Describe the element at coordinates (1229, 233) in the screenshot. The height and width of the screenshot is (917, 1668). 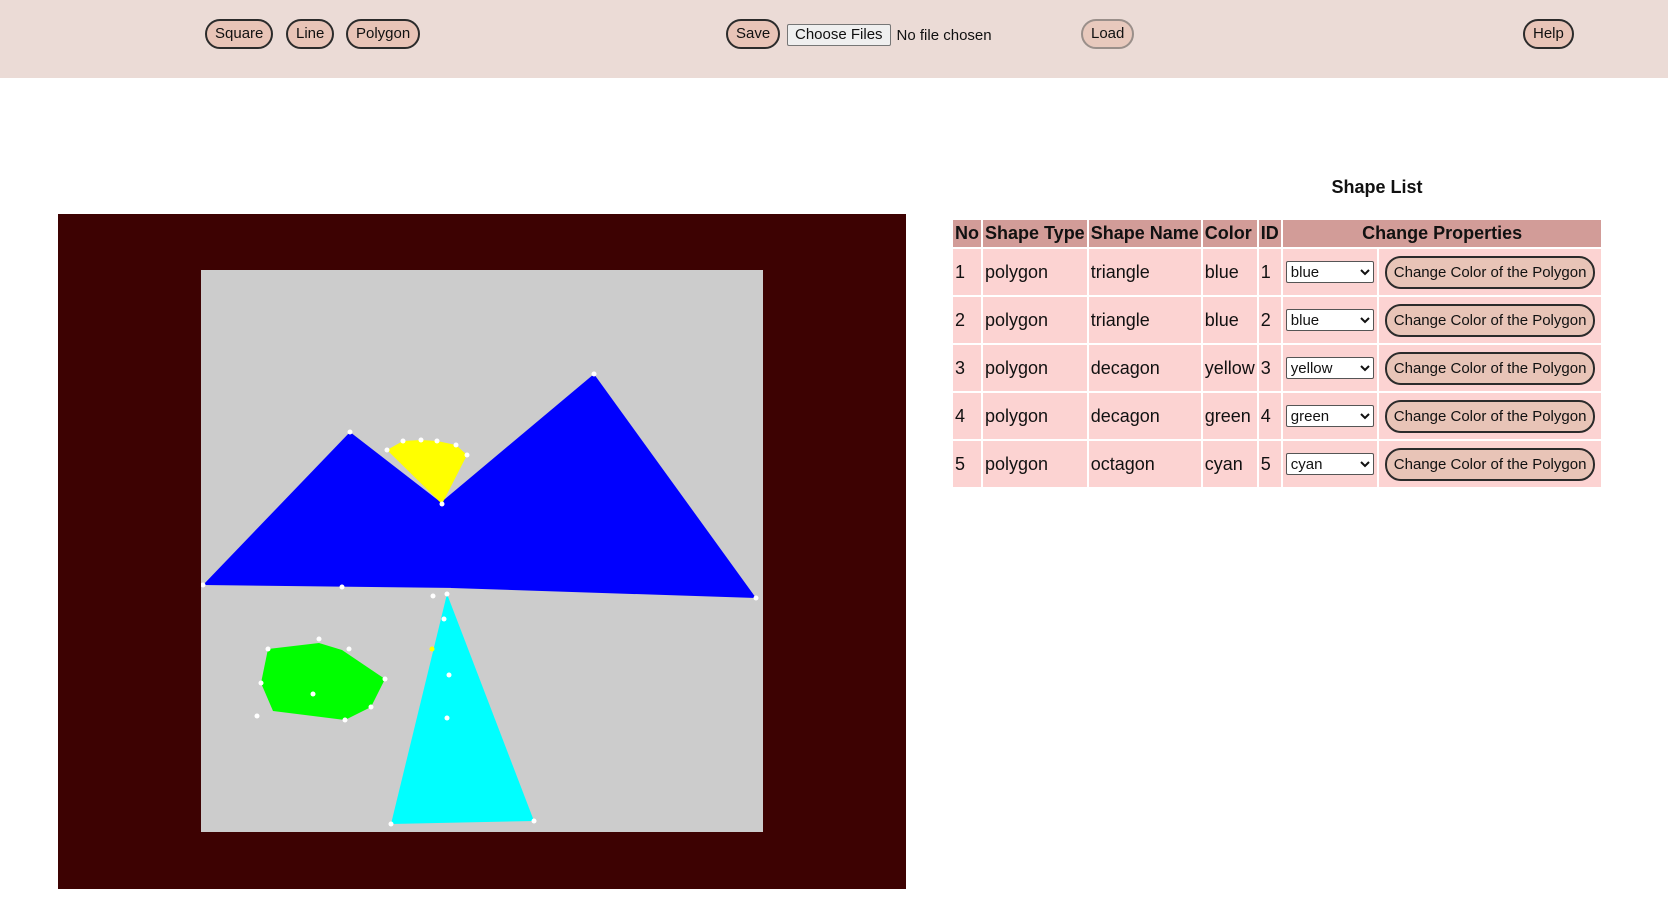
I see `header-color: Color` at that location.